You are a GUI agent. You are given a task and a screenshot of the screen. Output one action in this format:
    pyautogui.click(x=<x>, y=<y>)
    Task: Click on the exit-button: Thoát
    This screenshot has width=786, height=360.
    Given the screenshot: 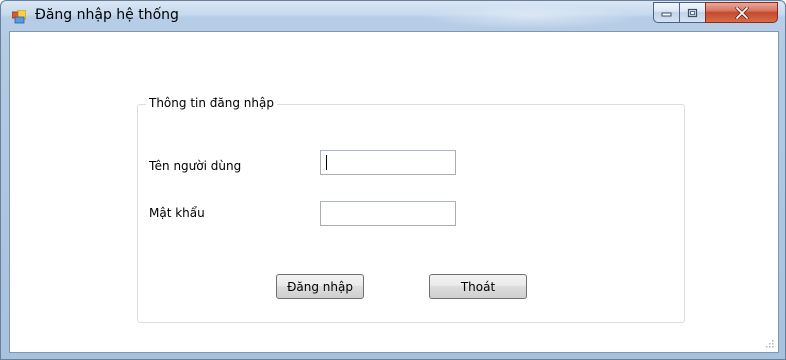 What is the action you would take?
    pyautogui.click(x=478, y=286)
    